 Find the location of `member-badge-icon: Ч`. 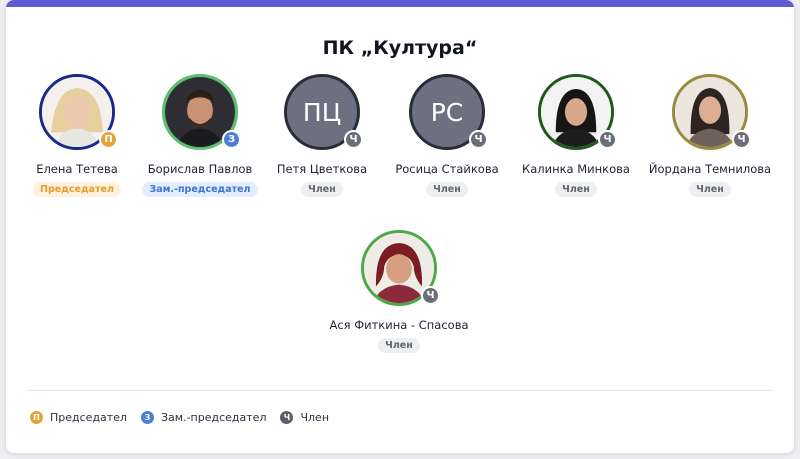

member-badge-icon: Ч is located at coordinates (287, 417).